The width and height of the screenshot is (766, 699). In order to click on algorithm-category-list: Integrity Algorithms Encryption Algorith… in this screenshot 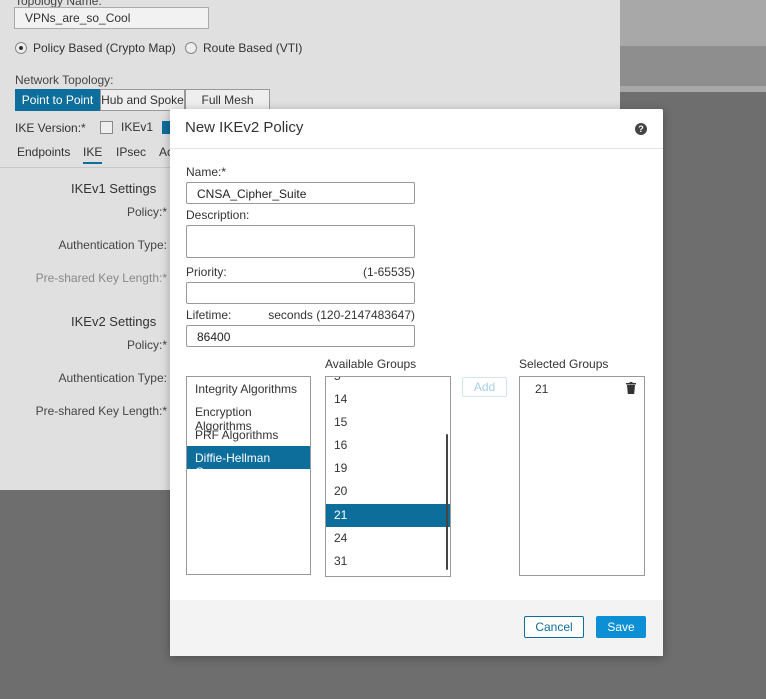, I will do `click(248, 475)`.